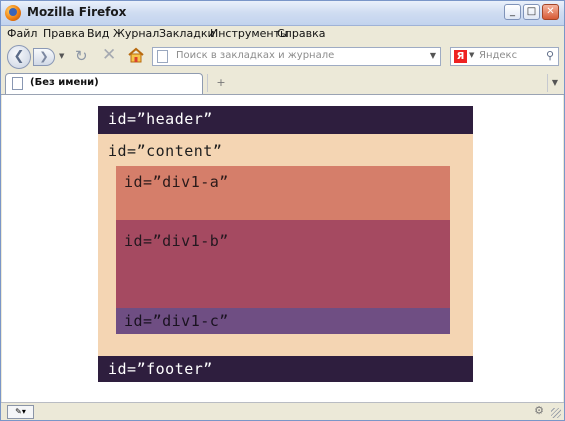 This screenshot has width=565, height=421. Describe the element at coordinates (255, 55) in the screenshot. I see `url-placeholder: Поиск в закладках и журнале` at that location.